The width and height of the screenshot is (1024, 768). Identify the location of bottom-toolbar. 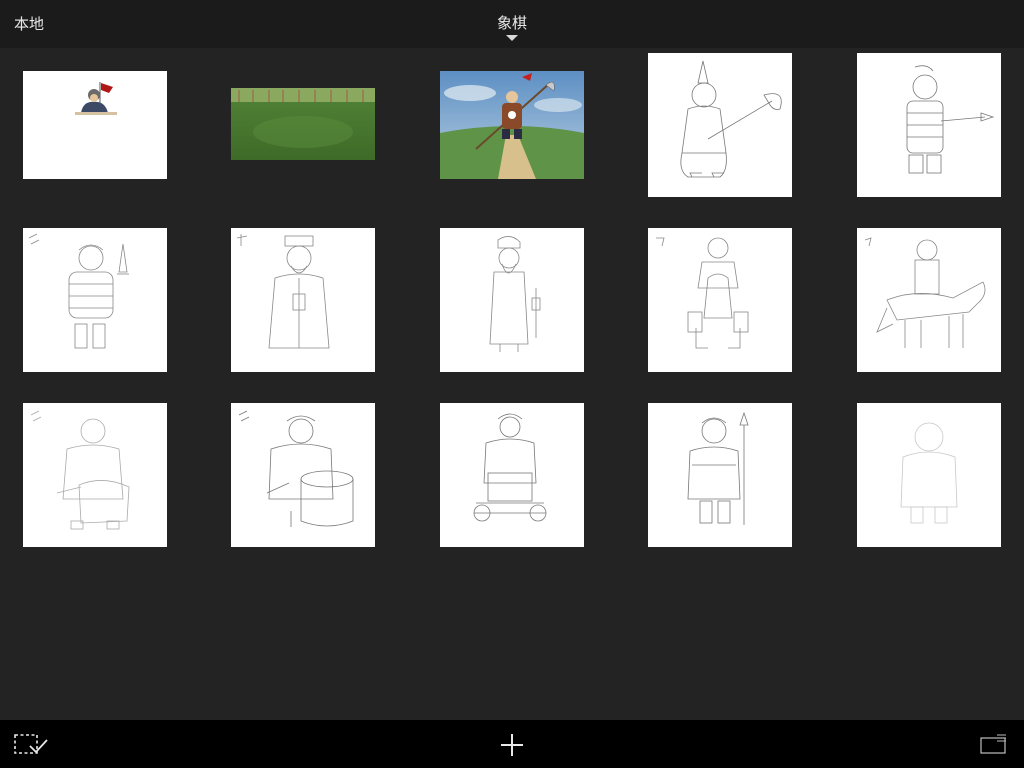
(512, 744).